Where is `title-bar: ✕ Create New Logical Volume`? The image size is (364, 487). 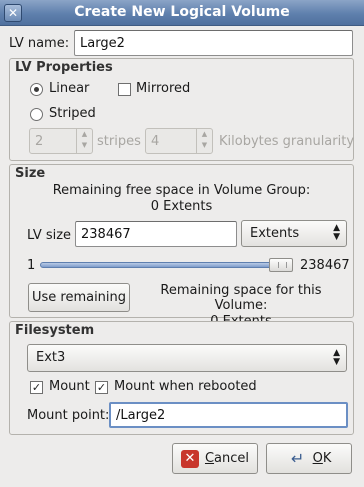
title-bar: ✕ Create New Logical Volume is located at coordinates (182, 13).